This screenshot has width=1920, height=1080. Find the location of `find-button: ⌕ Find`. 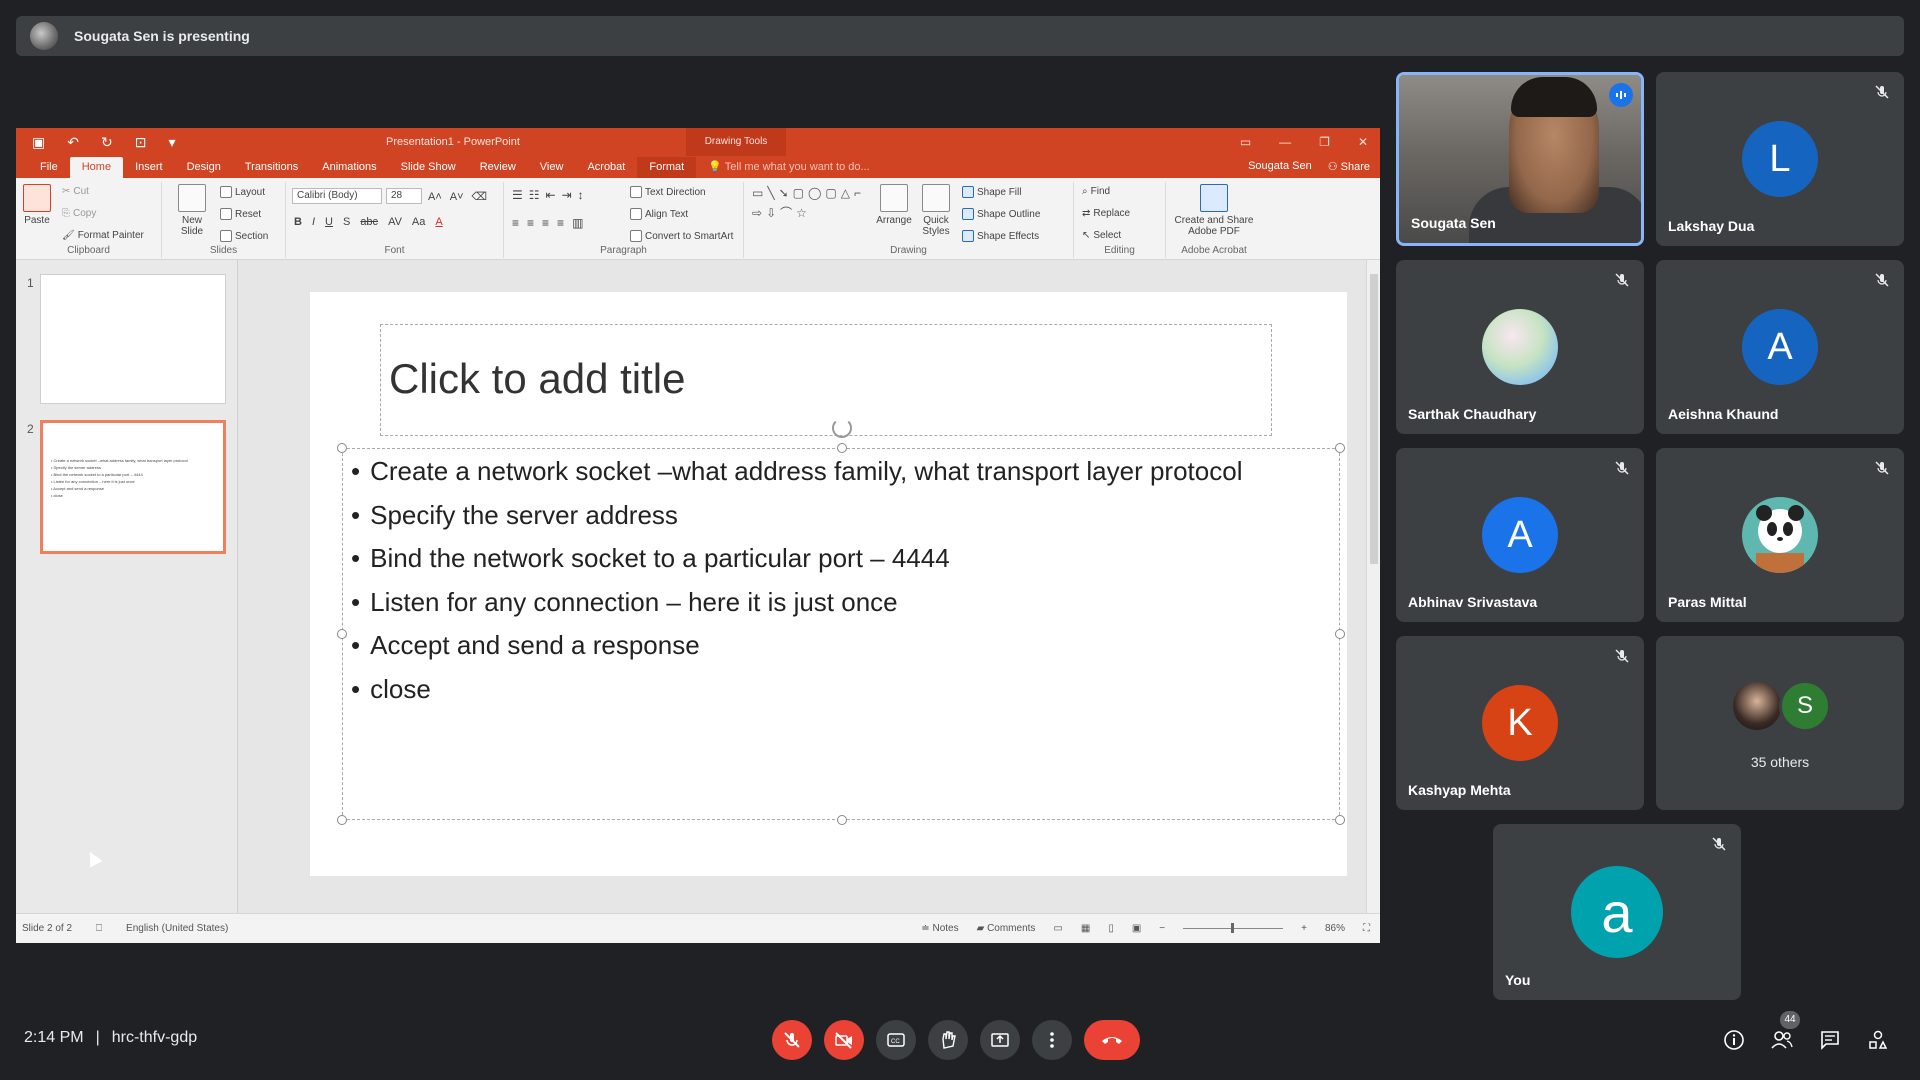

find-button: ⌕ Find is located at coordinates (1096, 191).